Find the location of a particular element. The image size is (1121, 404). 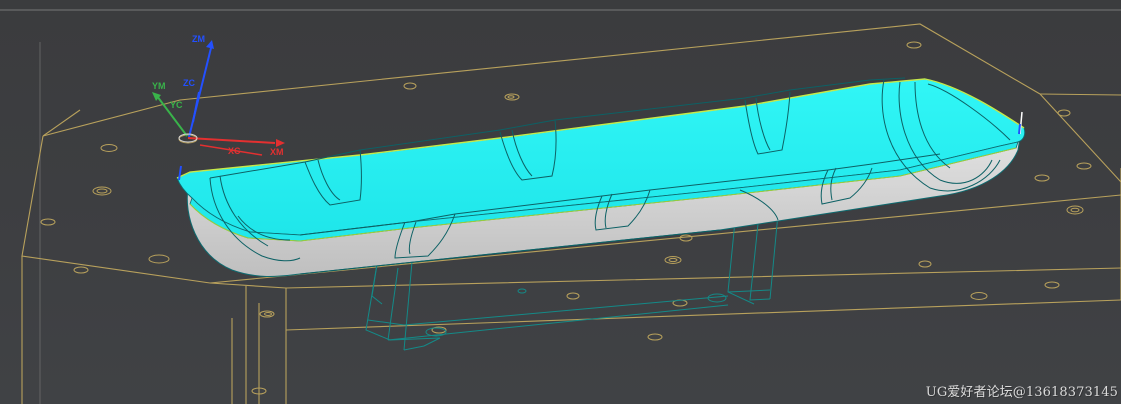

z-arrow-icon is located at coordinates (210, 44).